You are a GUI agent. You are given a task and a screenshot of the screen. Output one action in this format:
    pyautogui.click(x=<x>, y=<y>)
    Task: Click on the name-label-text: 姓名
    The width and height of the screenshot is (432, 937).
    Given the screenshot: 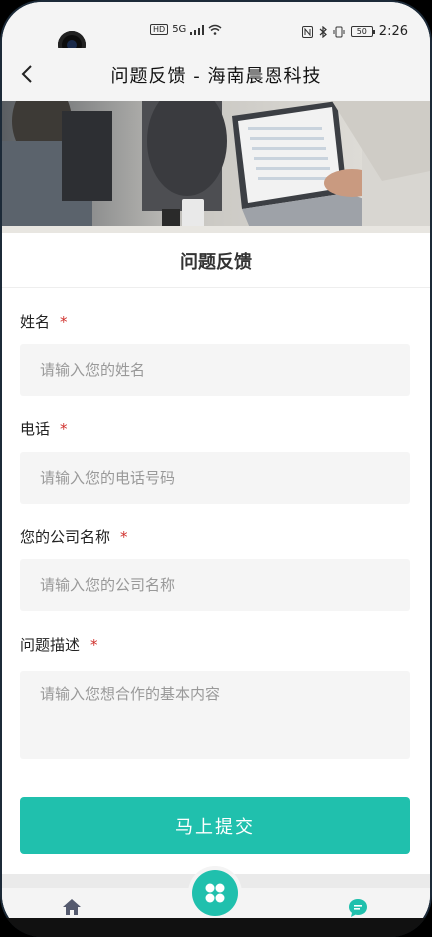 What is the action you would take?
    pyautogui.click(x=35, y=322)
    